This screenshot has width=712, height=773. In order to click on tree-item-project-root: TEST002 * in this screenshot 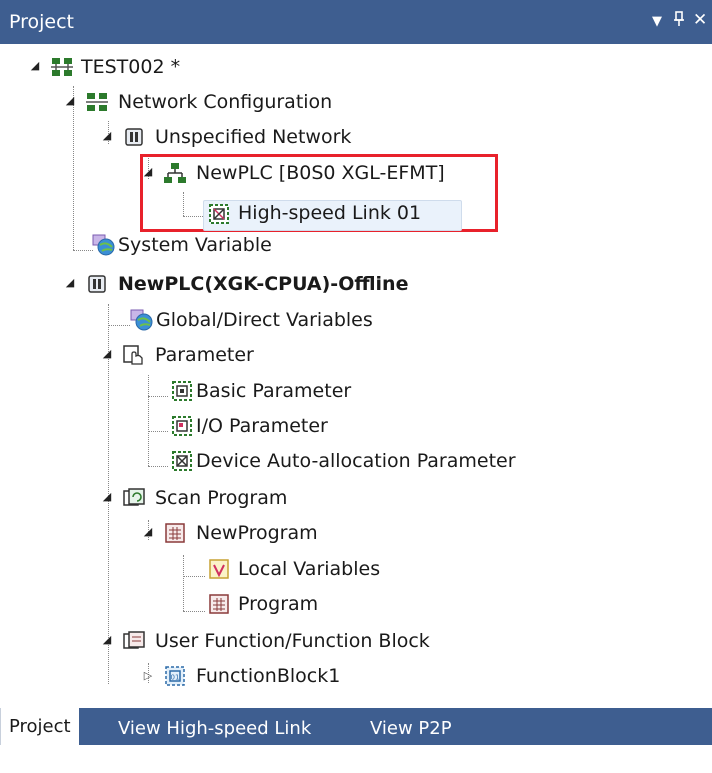, I will do `click(130, 67)`.